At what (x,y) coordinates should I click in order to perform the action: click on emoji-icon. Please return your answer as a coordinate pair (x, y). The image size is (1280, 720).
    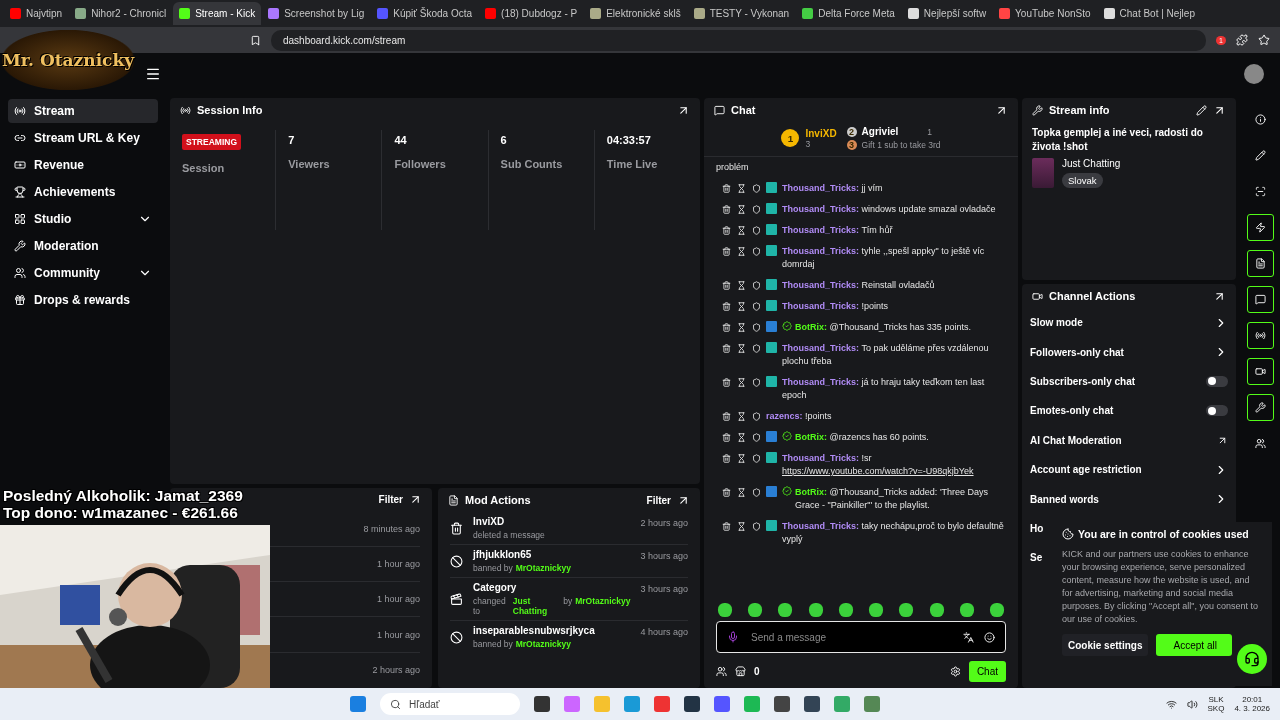
    Looking at the image, I should click on (989, 637).